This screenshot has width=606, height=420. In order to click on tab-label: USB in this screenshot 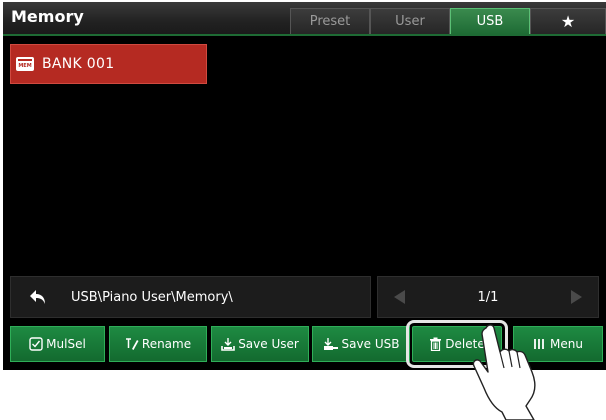, I will do `click(490, 21)`.